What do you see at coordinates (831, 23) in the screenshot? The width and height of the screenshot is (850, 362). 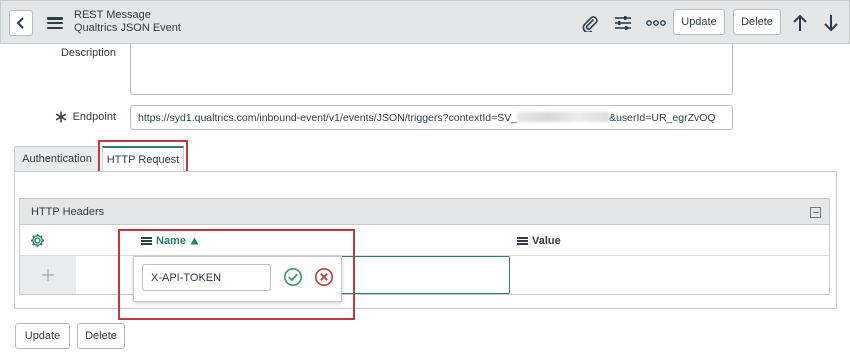 I see `arrow-down-icon` at bounding box center [831, 23].